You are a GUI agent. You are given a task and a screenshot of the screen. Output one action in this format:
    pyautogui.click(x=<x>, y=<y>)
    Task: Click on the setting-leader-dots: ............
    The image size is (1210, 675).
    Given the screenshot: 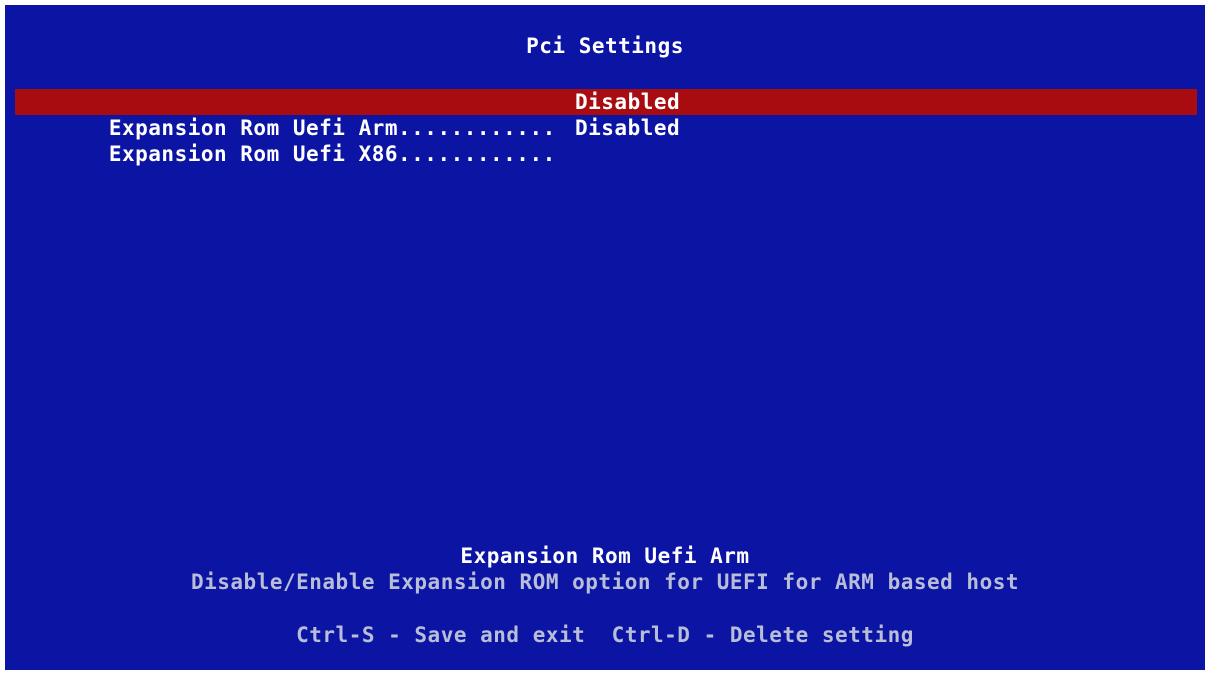 What is the action you would take?
    pyautogui.click(x=477, y=154)
    